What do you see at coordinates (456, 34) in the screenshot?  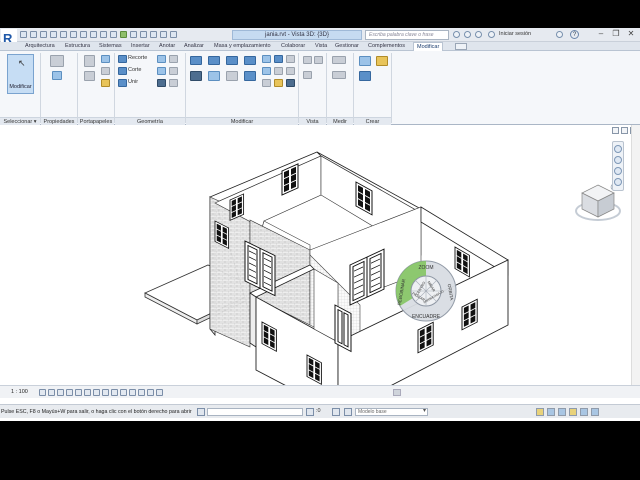 I see `search-icon` at bounding box center [456, 34].